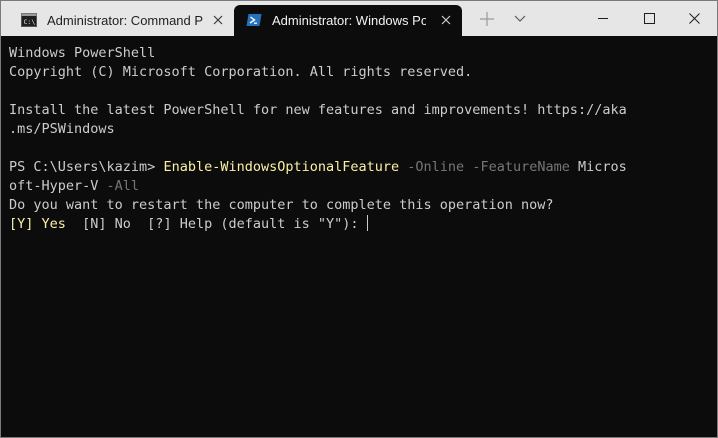 Image resolution: width=718 pixels, height=438 pixels. Describe the element at coordinates (363, 186) in the screenshot. I see `command-line-wrap: oft-Hyper-V -All` at that location.